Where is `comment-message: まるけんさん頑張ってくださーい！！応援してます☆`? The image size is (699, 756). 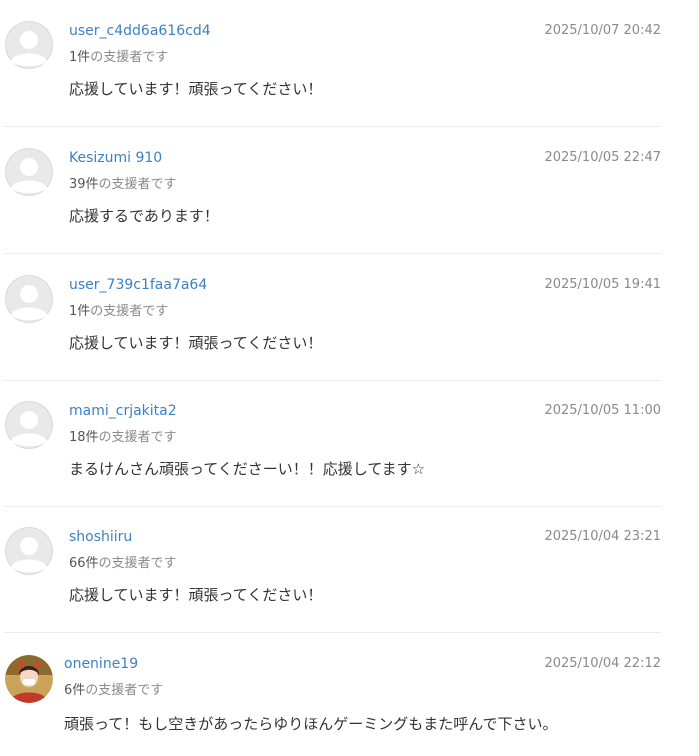
comment-message: まるけんさん頑張ってくださーい！！応援してます☆ is located at coordinates (247, 469).